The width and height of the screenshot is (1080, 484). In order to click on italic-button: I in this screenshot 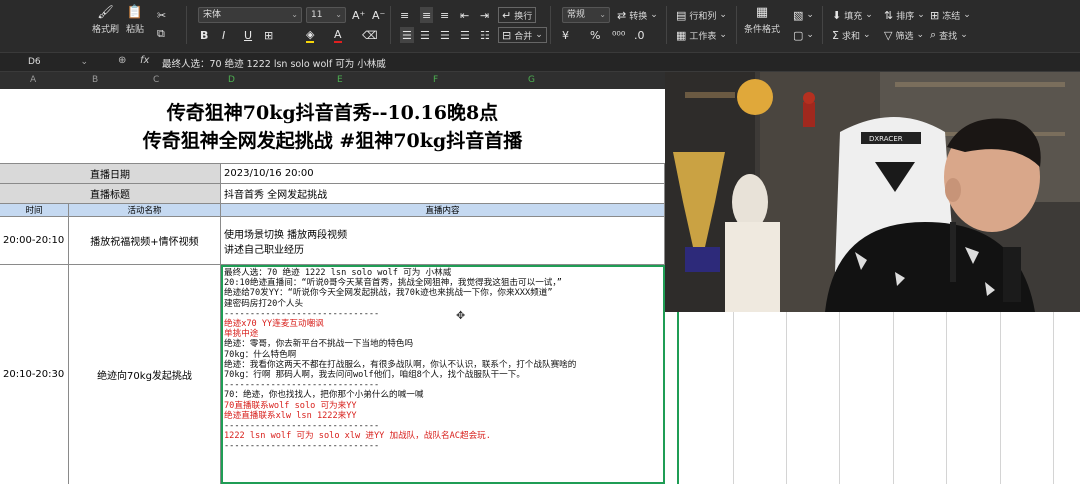, I will do `click(223, 35)`.